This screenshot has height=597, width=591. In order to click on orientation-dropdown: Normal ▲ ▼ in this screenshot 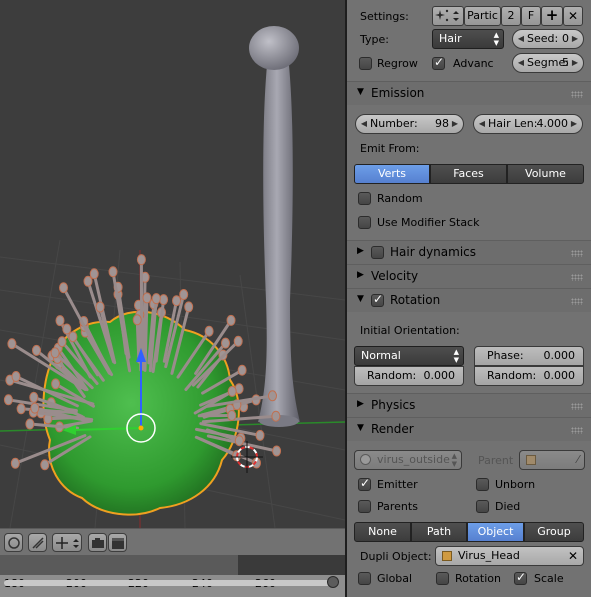, I will do `click(409, 356)`.